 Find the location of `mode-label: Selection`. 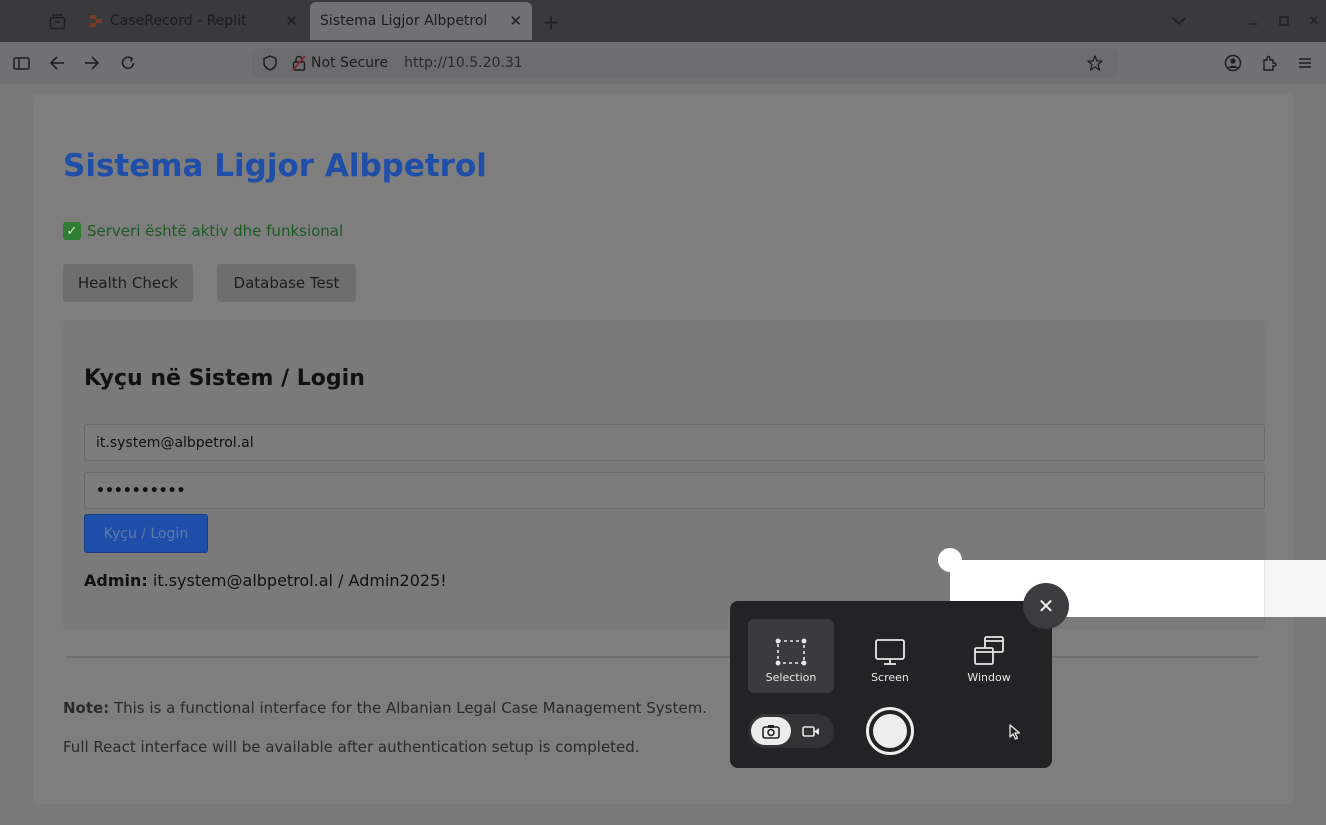

mode-label: Selection is located at coordinates (791, 677).